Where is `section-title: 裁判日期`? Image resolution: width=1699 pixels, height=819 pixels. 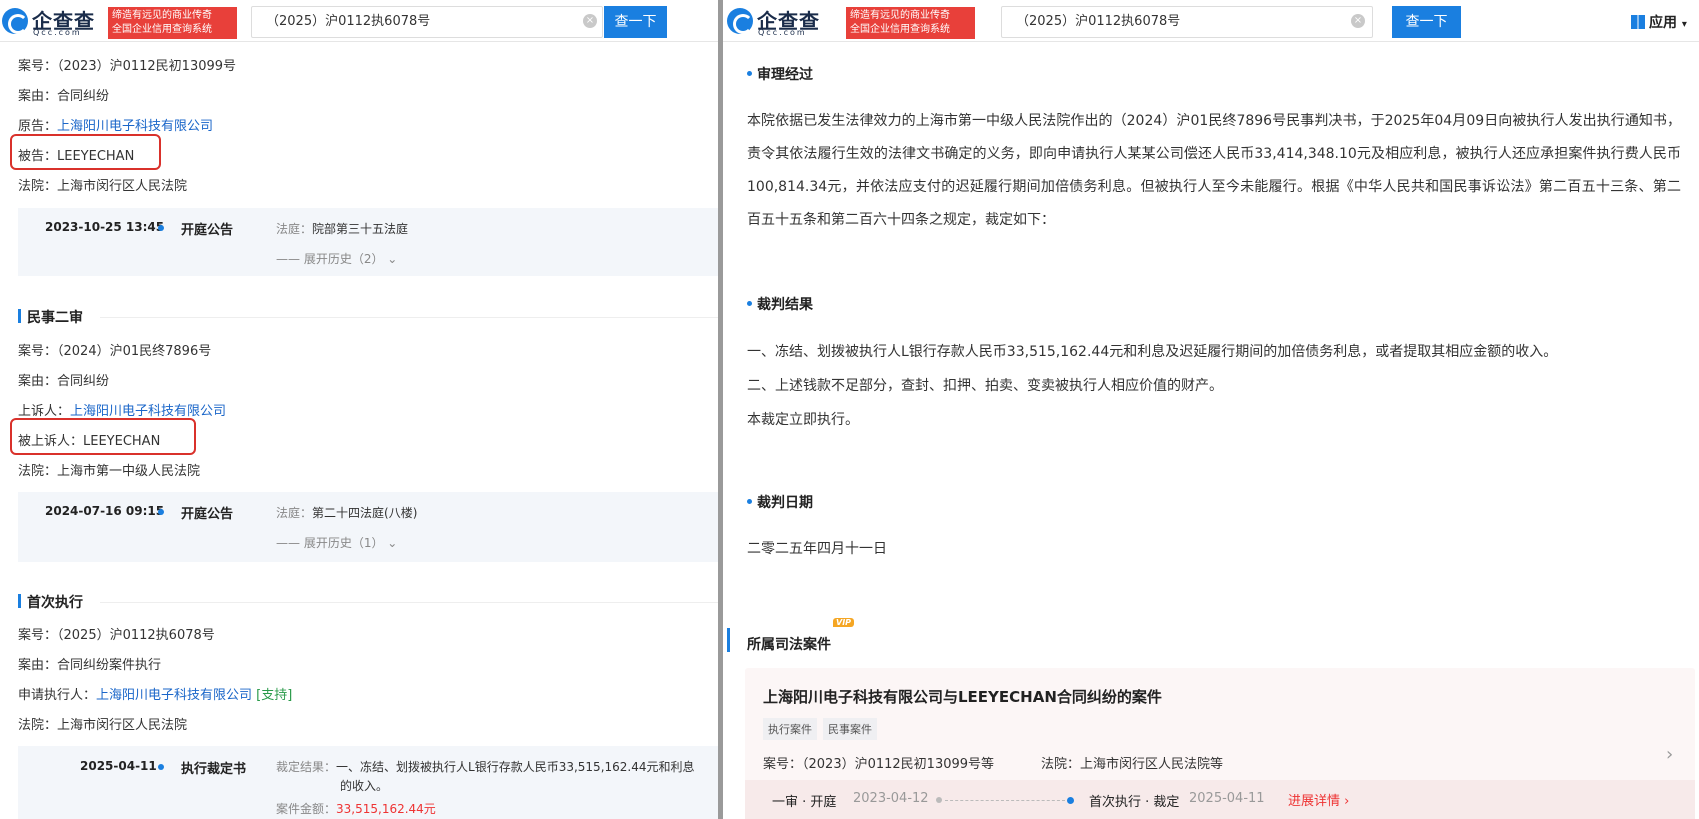 section-title: 裁判日期 is located at coordinates (780, 502).